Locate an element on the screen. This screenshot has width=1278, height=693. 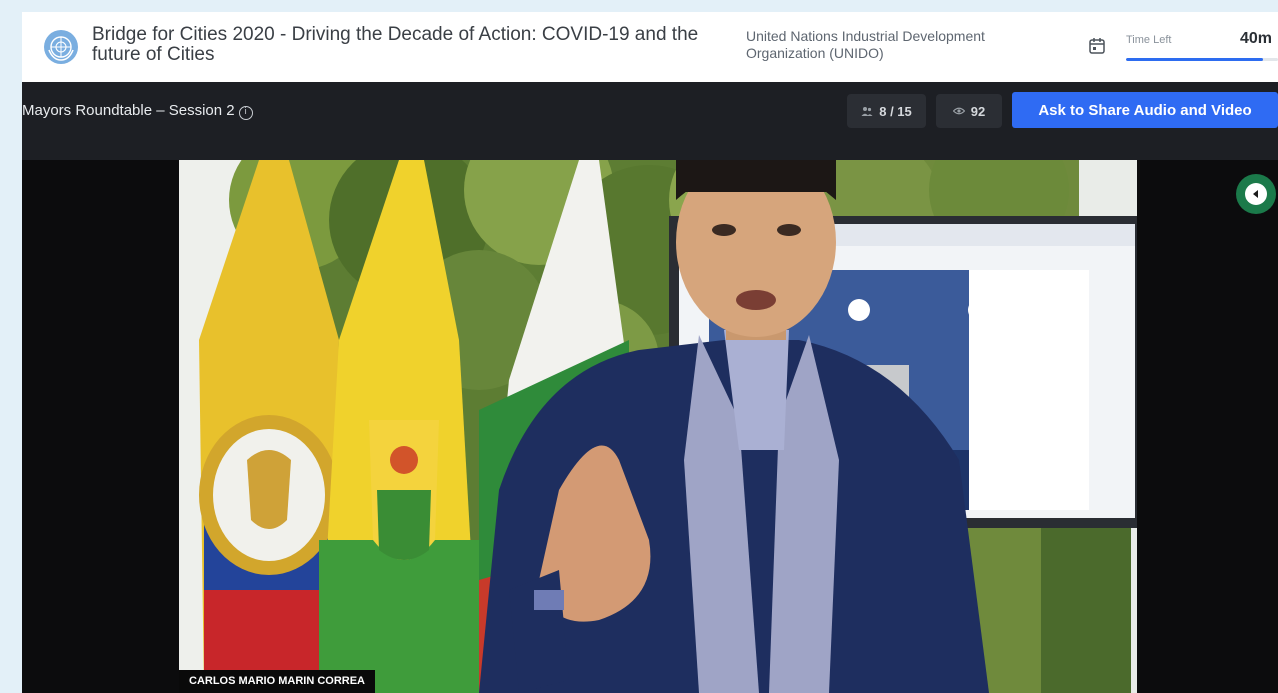
ask-to-share-button: Ask to Share Audio and Video is located at coordinates (1145, 110).